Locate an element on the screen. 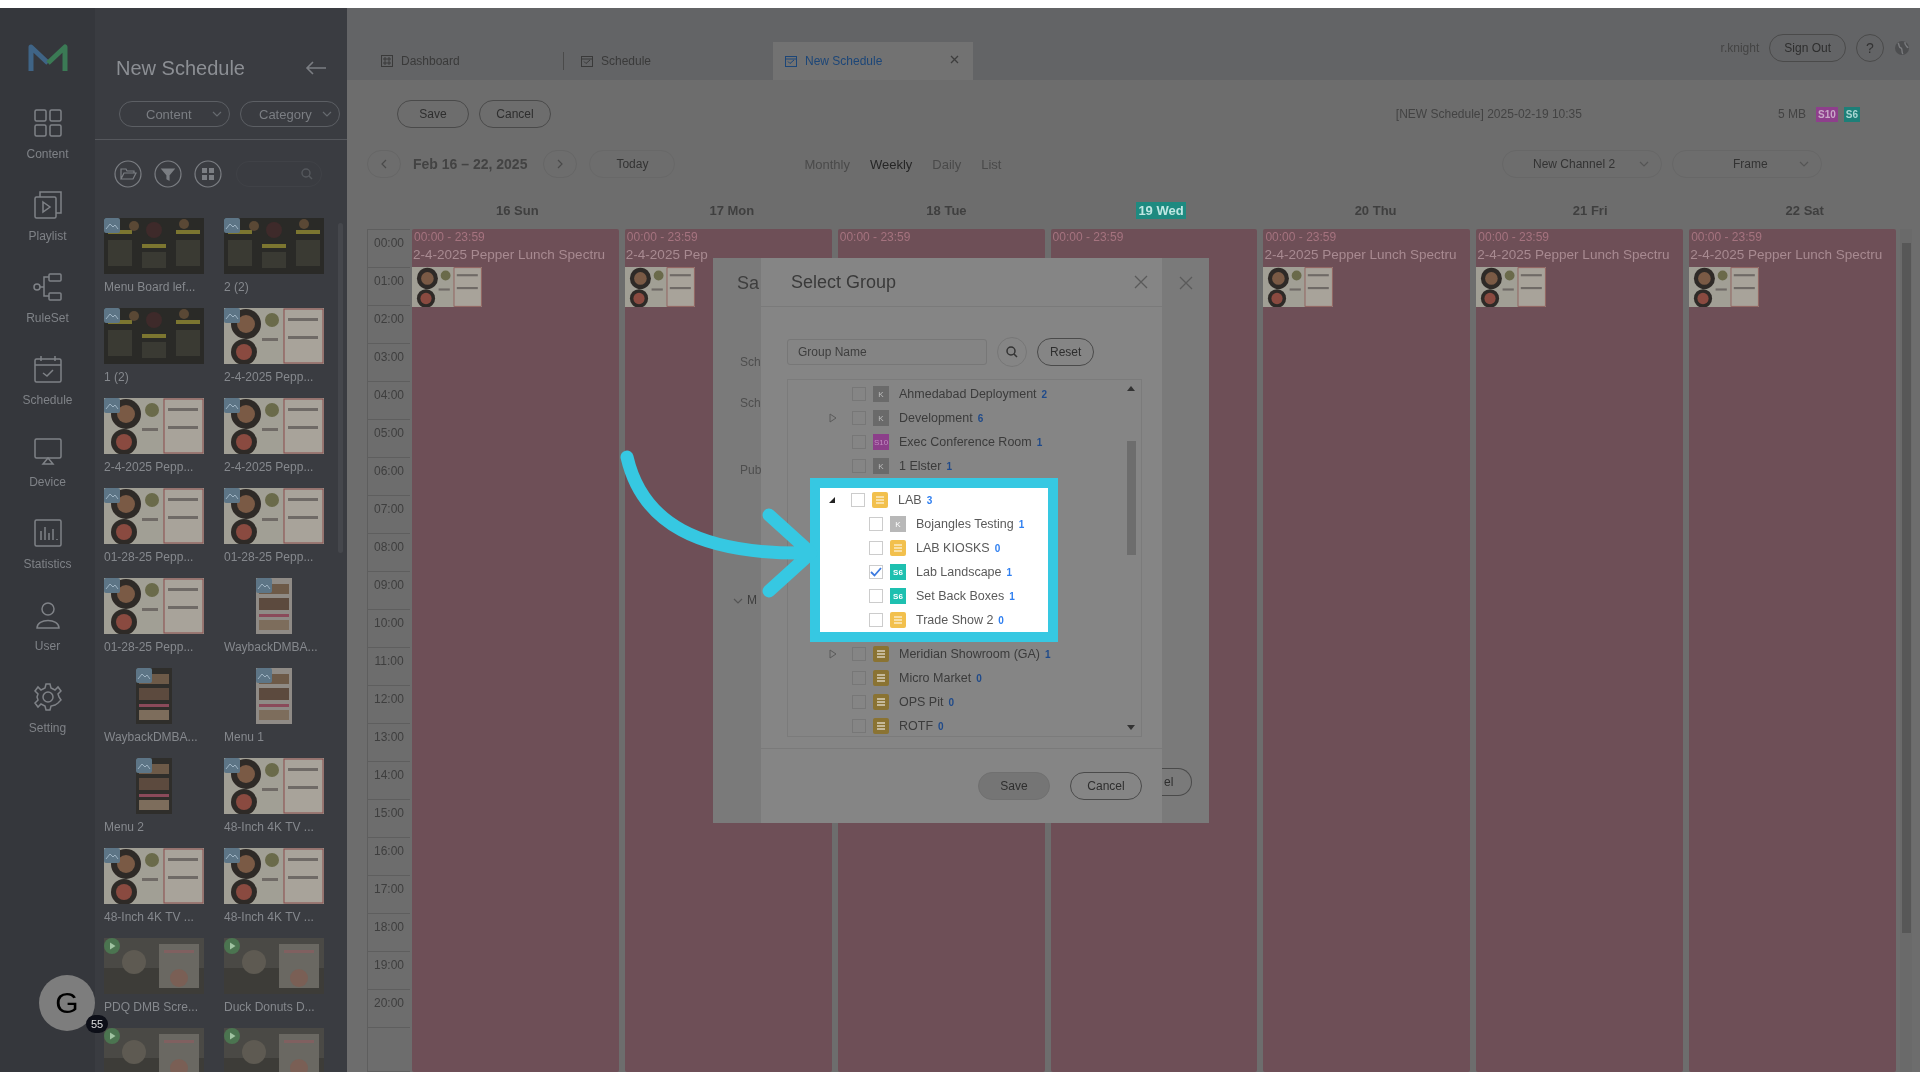 This screenshot has width=1920, height=1080. device-count: 3 is located at coordinates (929, 500).